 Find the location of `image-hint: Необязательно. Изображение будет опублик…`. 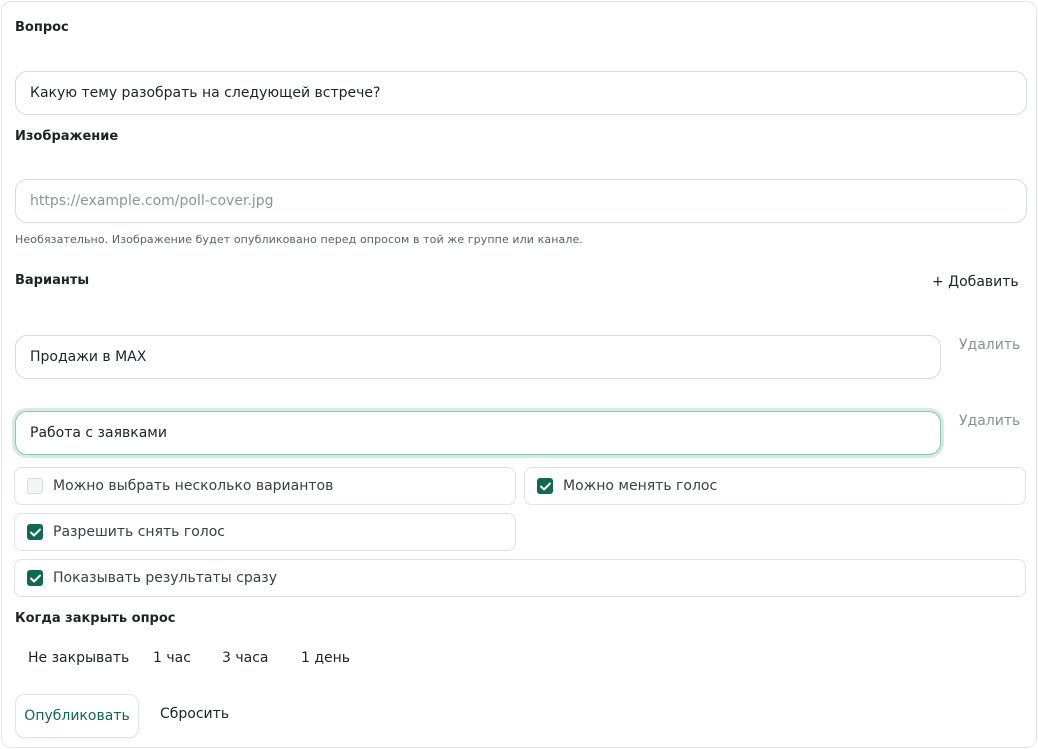

image-hint: Необязательно. Изображение будет опублик… is located at coordinates (299, 239).